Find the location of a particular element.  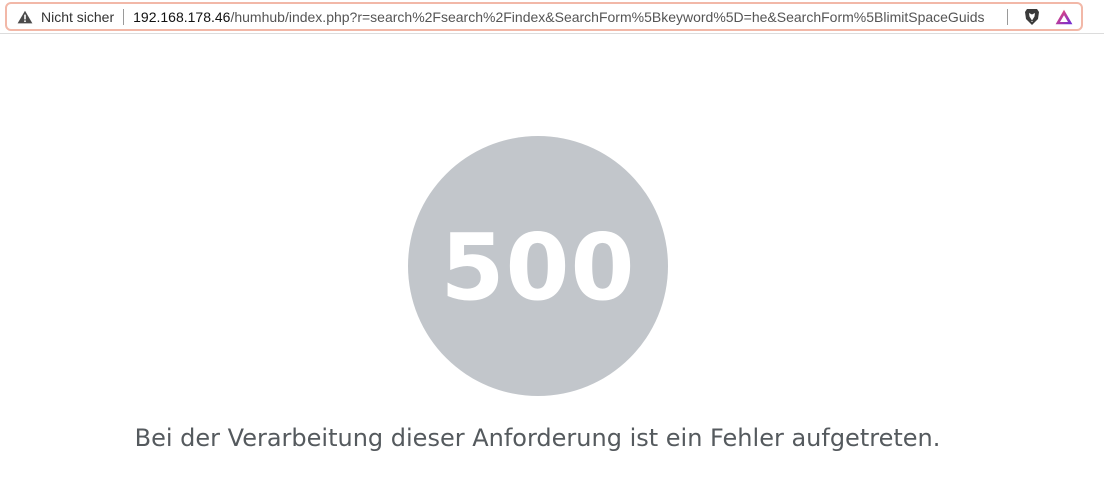

security-status-label: Nicht sicher is located at coordinates (77, 17).